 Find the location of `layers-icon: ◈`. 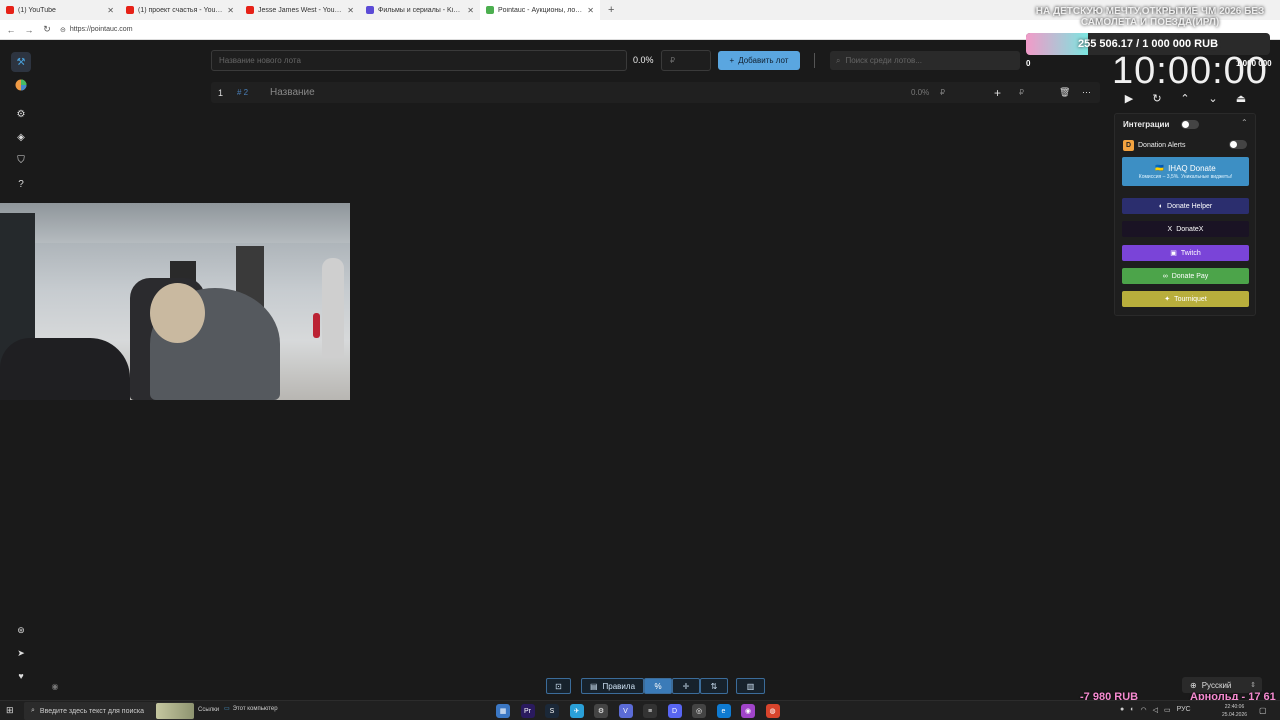

layers-icon: ◈ is located at coordinates (21, 137).